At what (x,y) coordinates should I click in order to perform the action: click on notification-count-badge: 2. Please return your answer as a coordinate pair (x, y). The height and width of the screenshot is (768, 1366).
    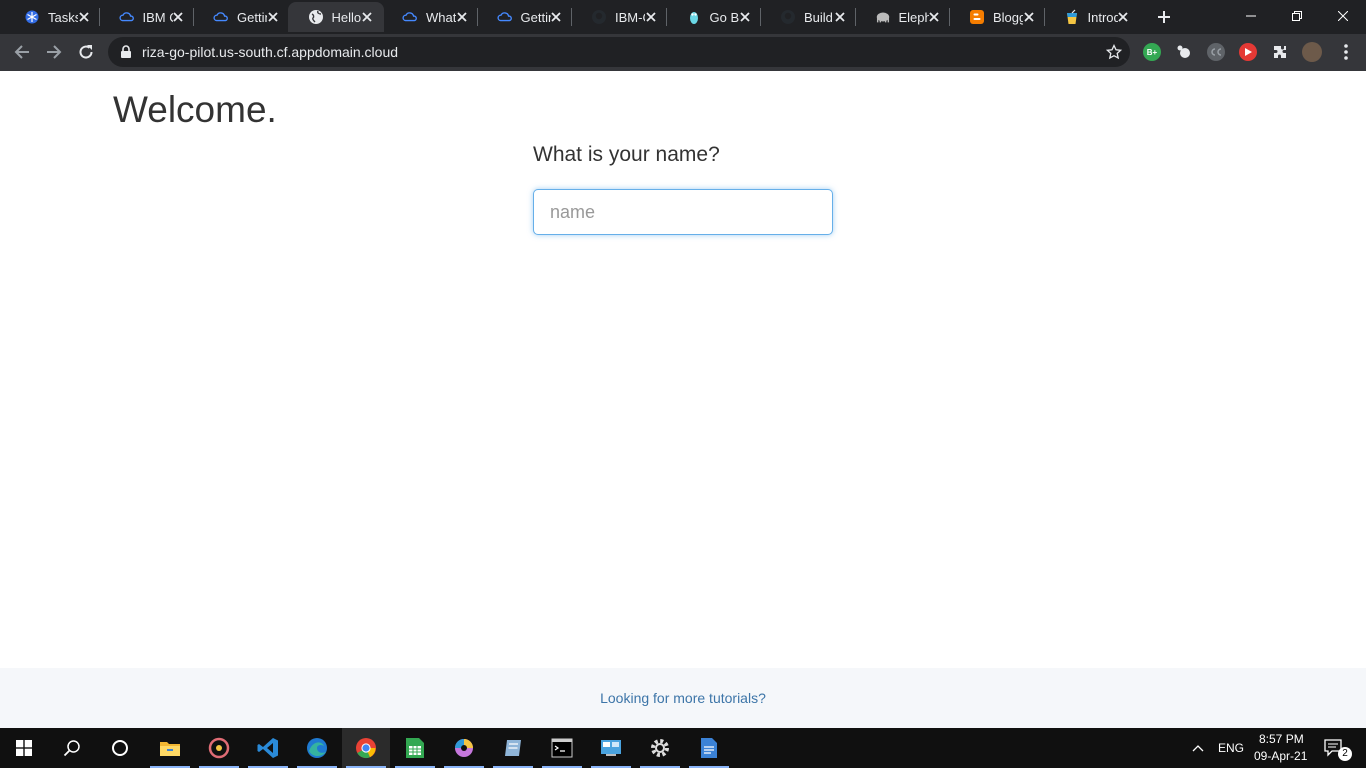
    Looking at the image, I should click on (1345, 754).